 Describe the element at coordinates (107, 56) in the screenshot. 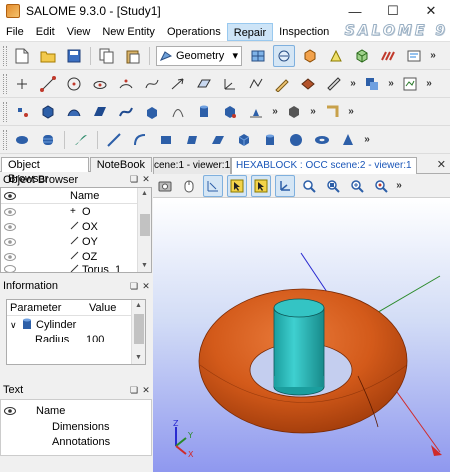

I see `copy-icon` at that location.